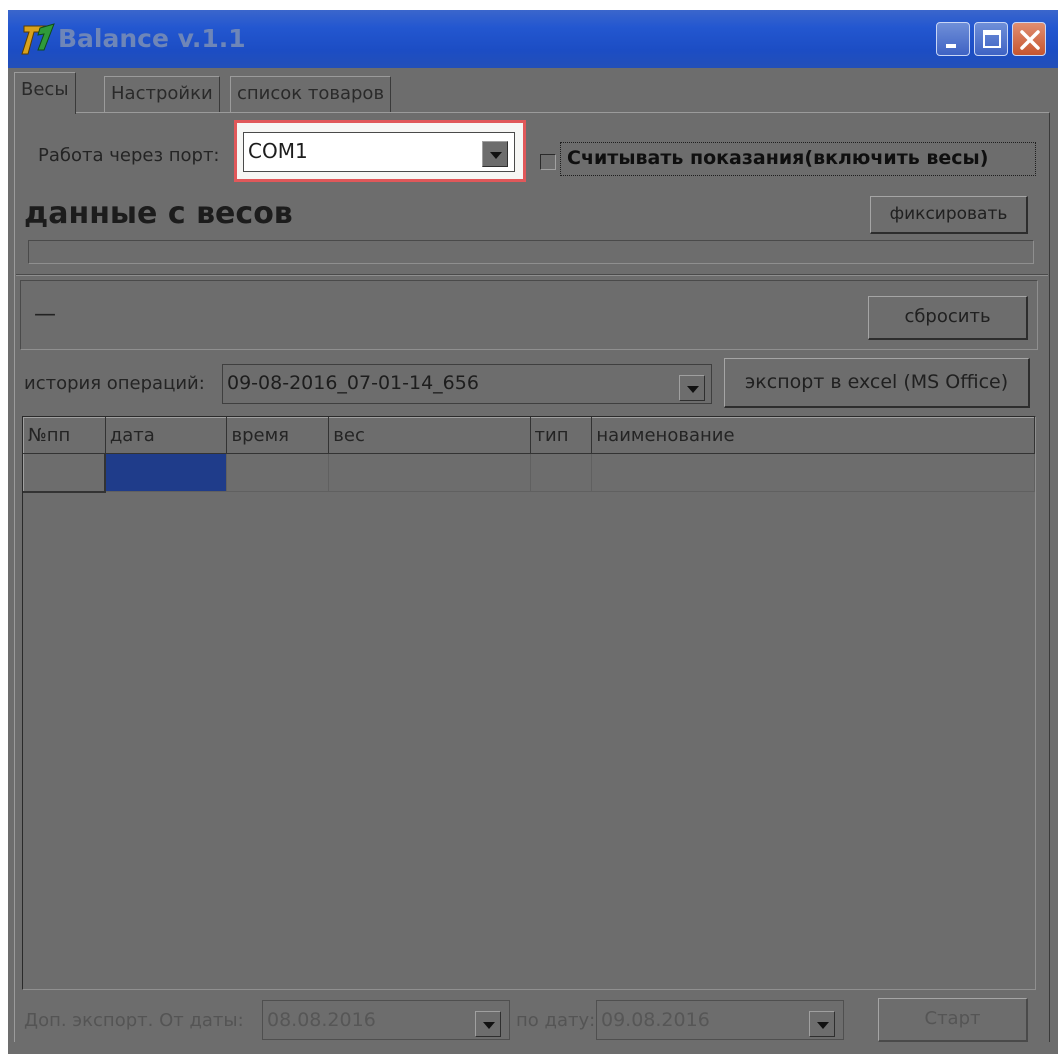 The height and width of the screenshot is (1054, 1058). I want to click on to-date-label: по дату:, so click(556, 1020).